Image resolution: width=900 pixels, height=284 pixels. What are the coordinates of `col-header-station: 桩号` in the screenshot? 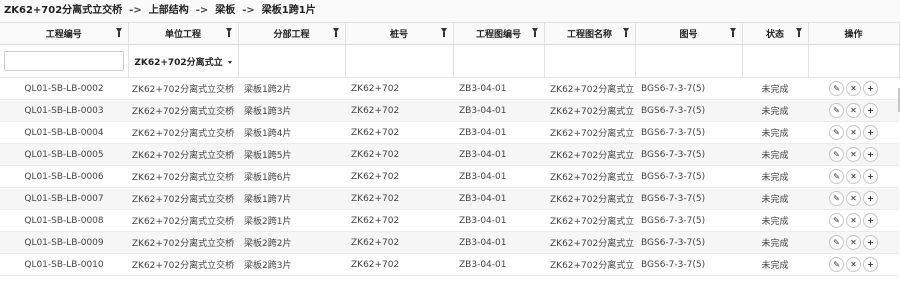 It's located at (399, 34).